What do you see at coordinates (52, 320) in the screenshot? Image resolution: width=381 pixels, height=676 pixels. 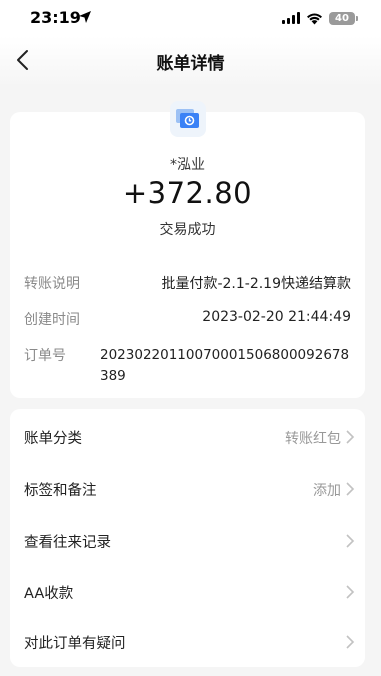 I see `detail-label: 创建时间` at bounding box center [52, 320].